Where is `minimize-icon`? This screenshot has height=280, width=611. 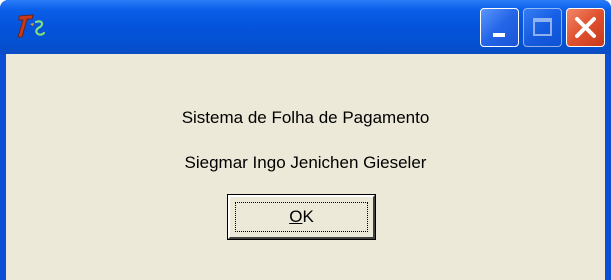
minimize-icon is located at coordinates (499, 35).